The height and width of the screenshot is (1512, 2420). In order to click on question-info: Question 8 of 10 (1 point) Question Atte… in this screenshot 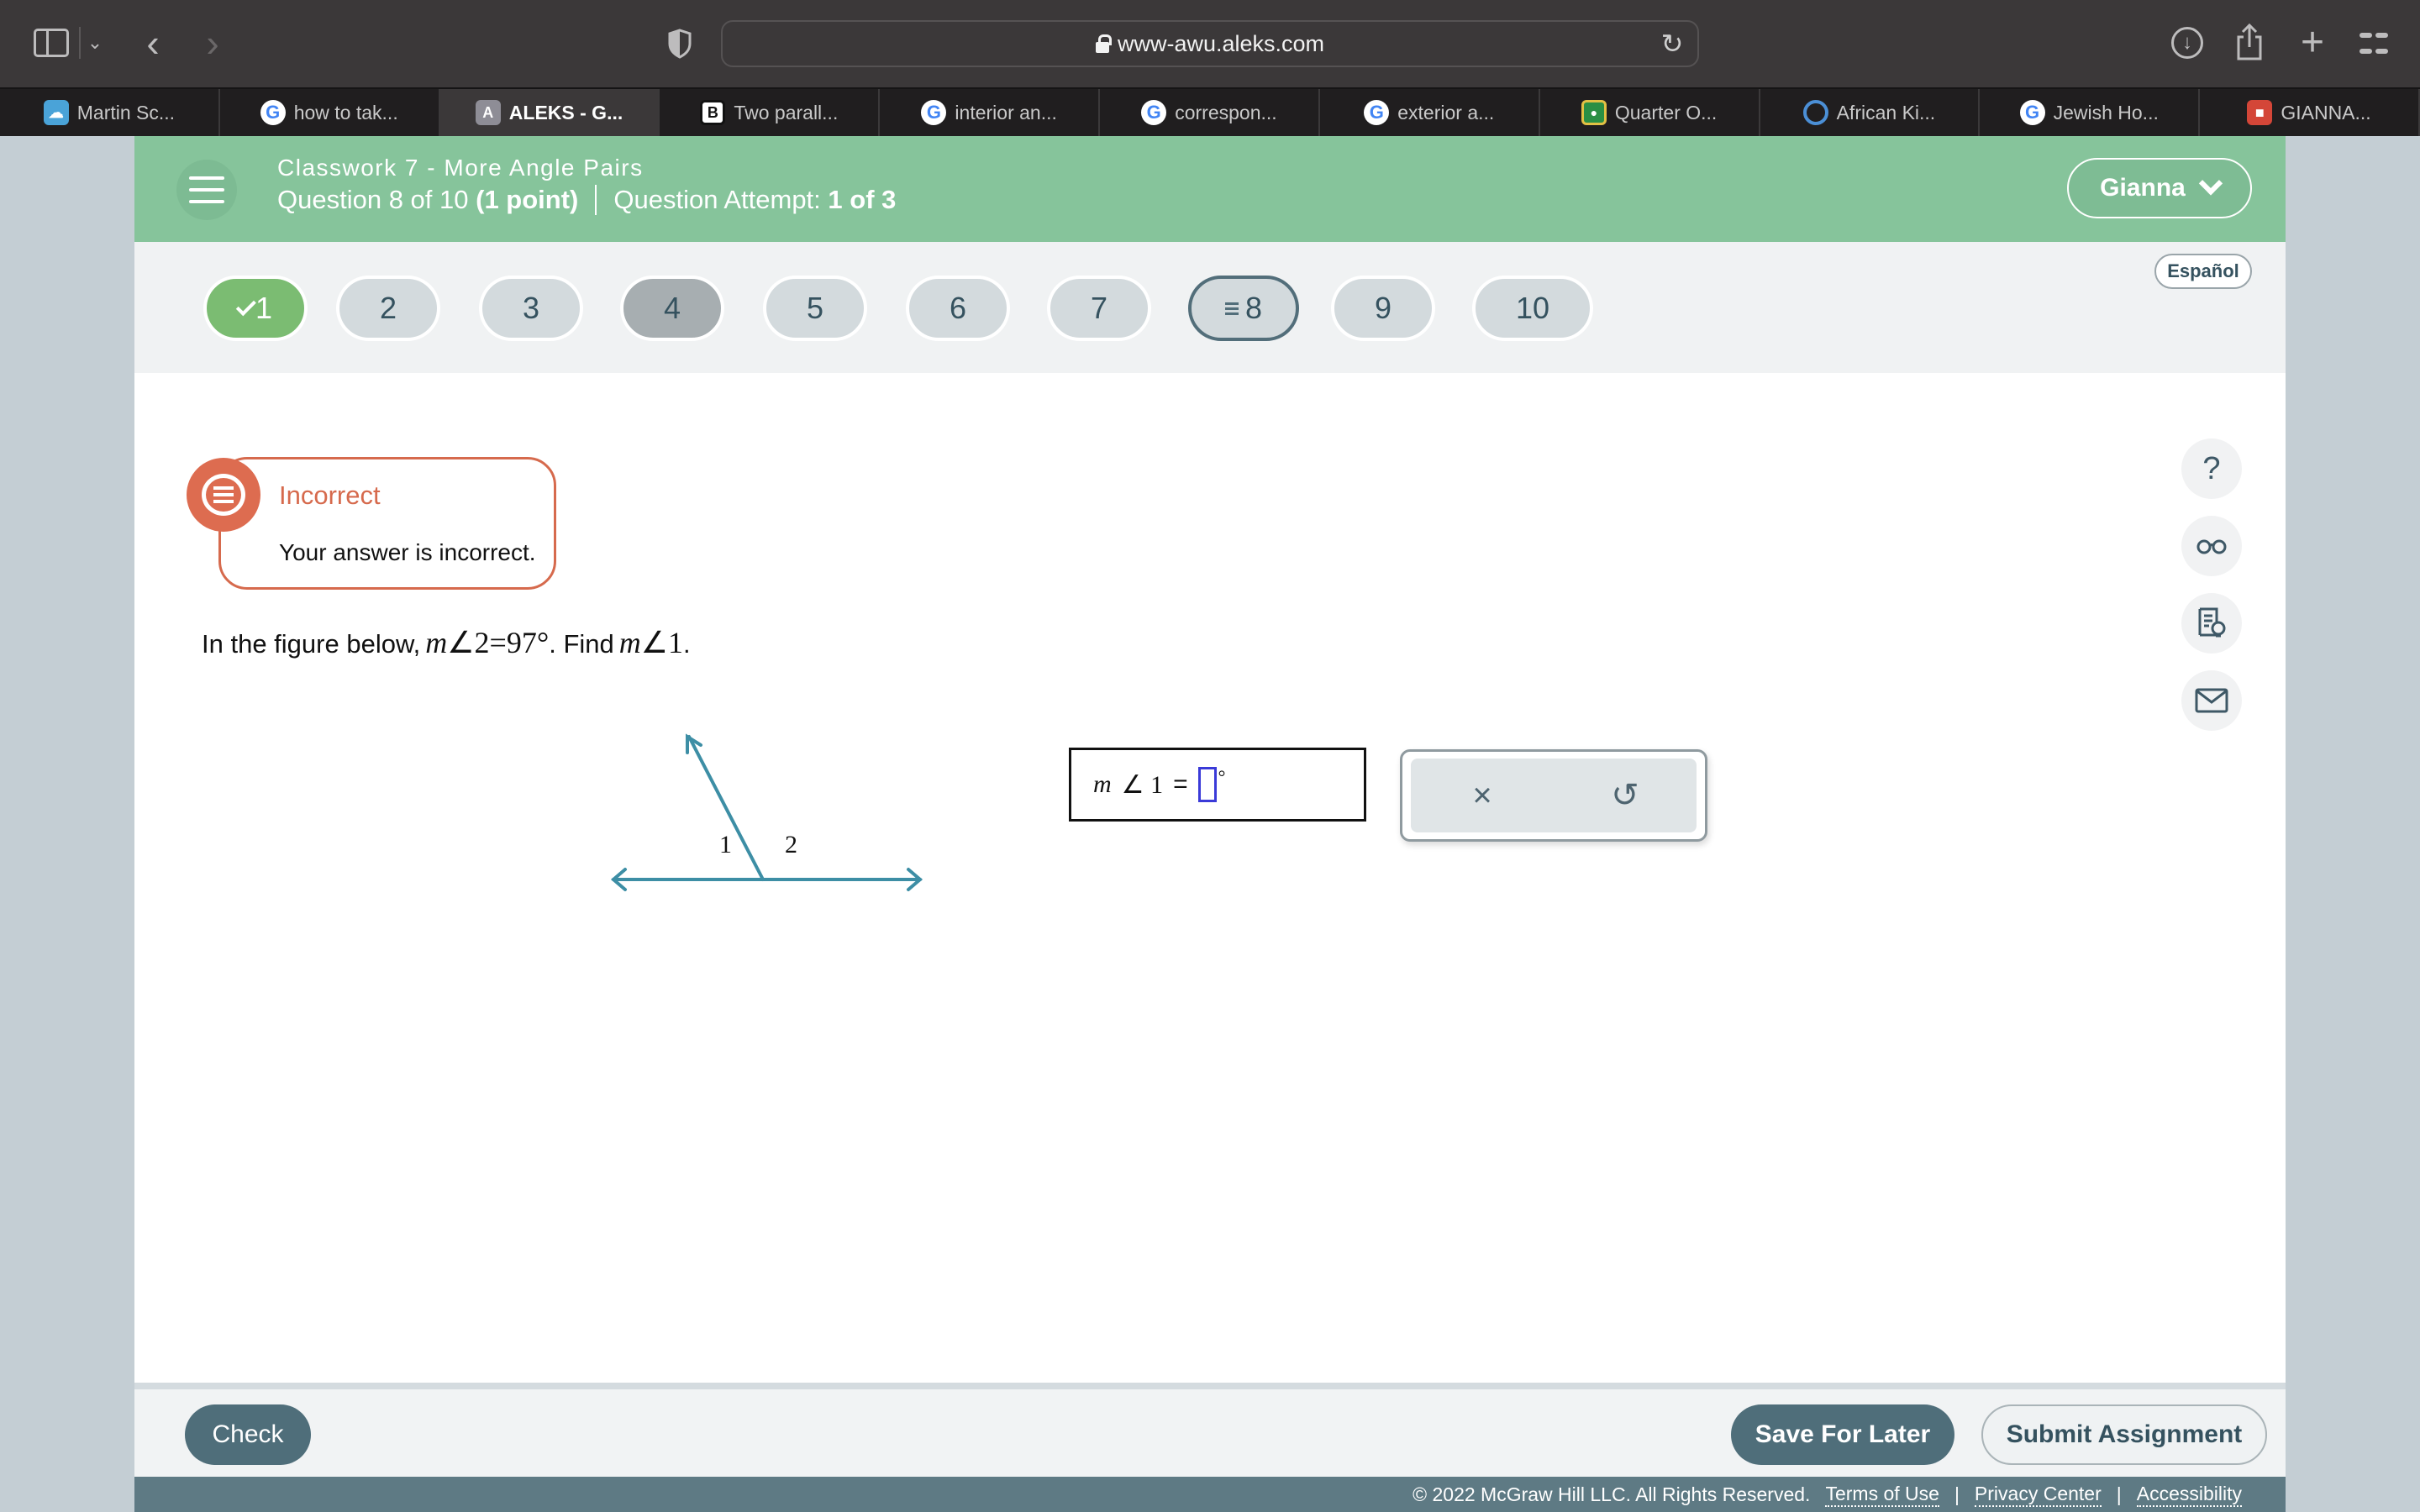, I will do `click(587, 200)`.